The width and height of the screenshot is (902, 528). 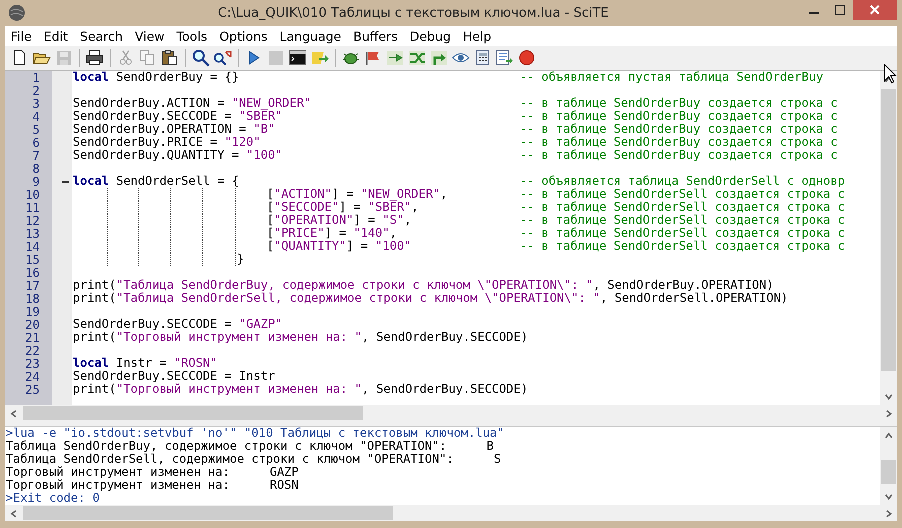 I want to click on close-icon, so click(x=875, y=10).